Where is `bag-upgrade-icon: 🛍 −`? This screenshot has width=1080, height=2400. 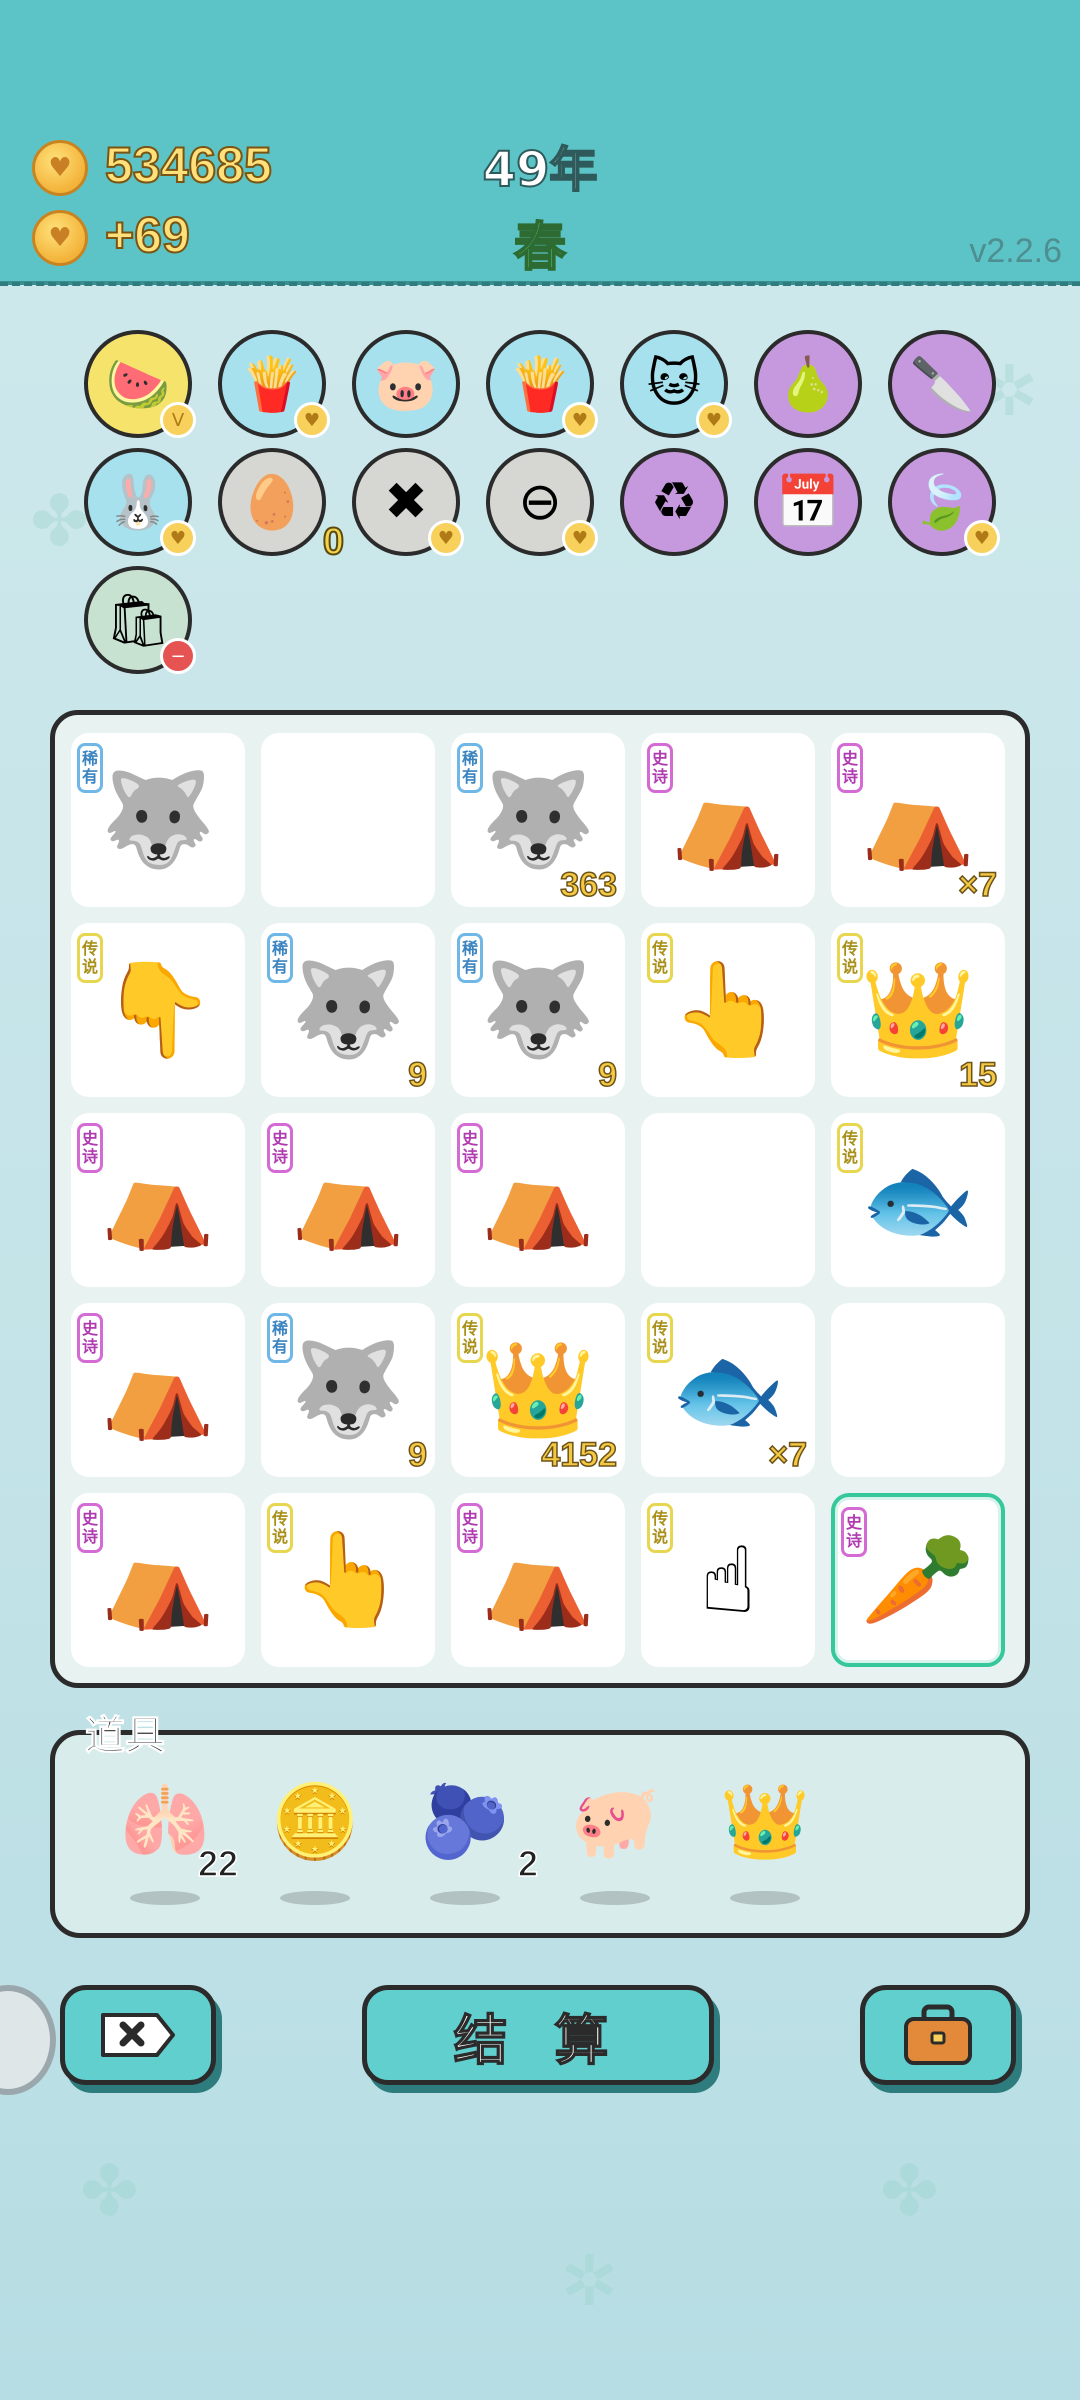 bag-upgrade-icon: 🛍 − is located at coordinates (140, 620).